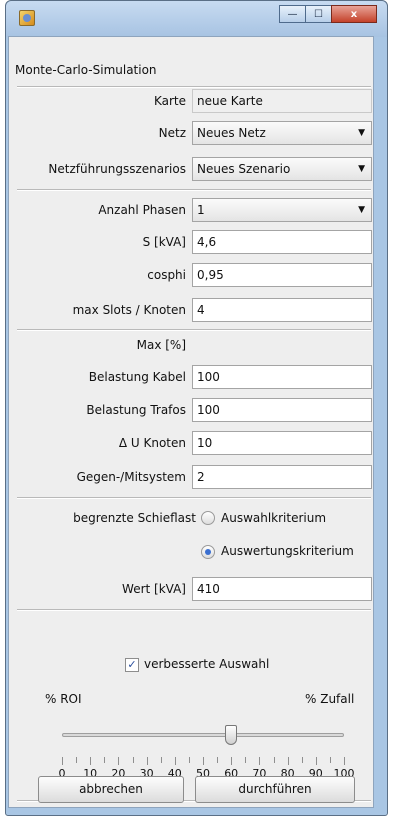  I want to click on check-icon: ✓, so click(132, 664).